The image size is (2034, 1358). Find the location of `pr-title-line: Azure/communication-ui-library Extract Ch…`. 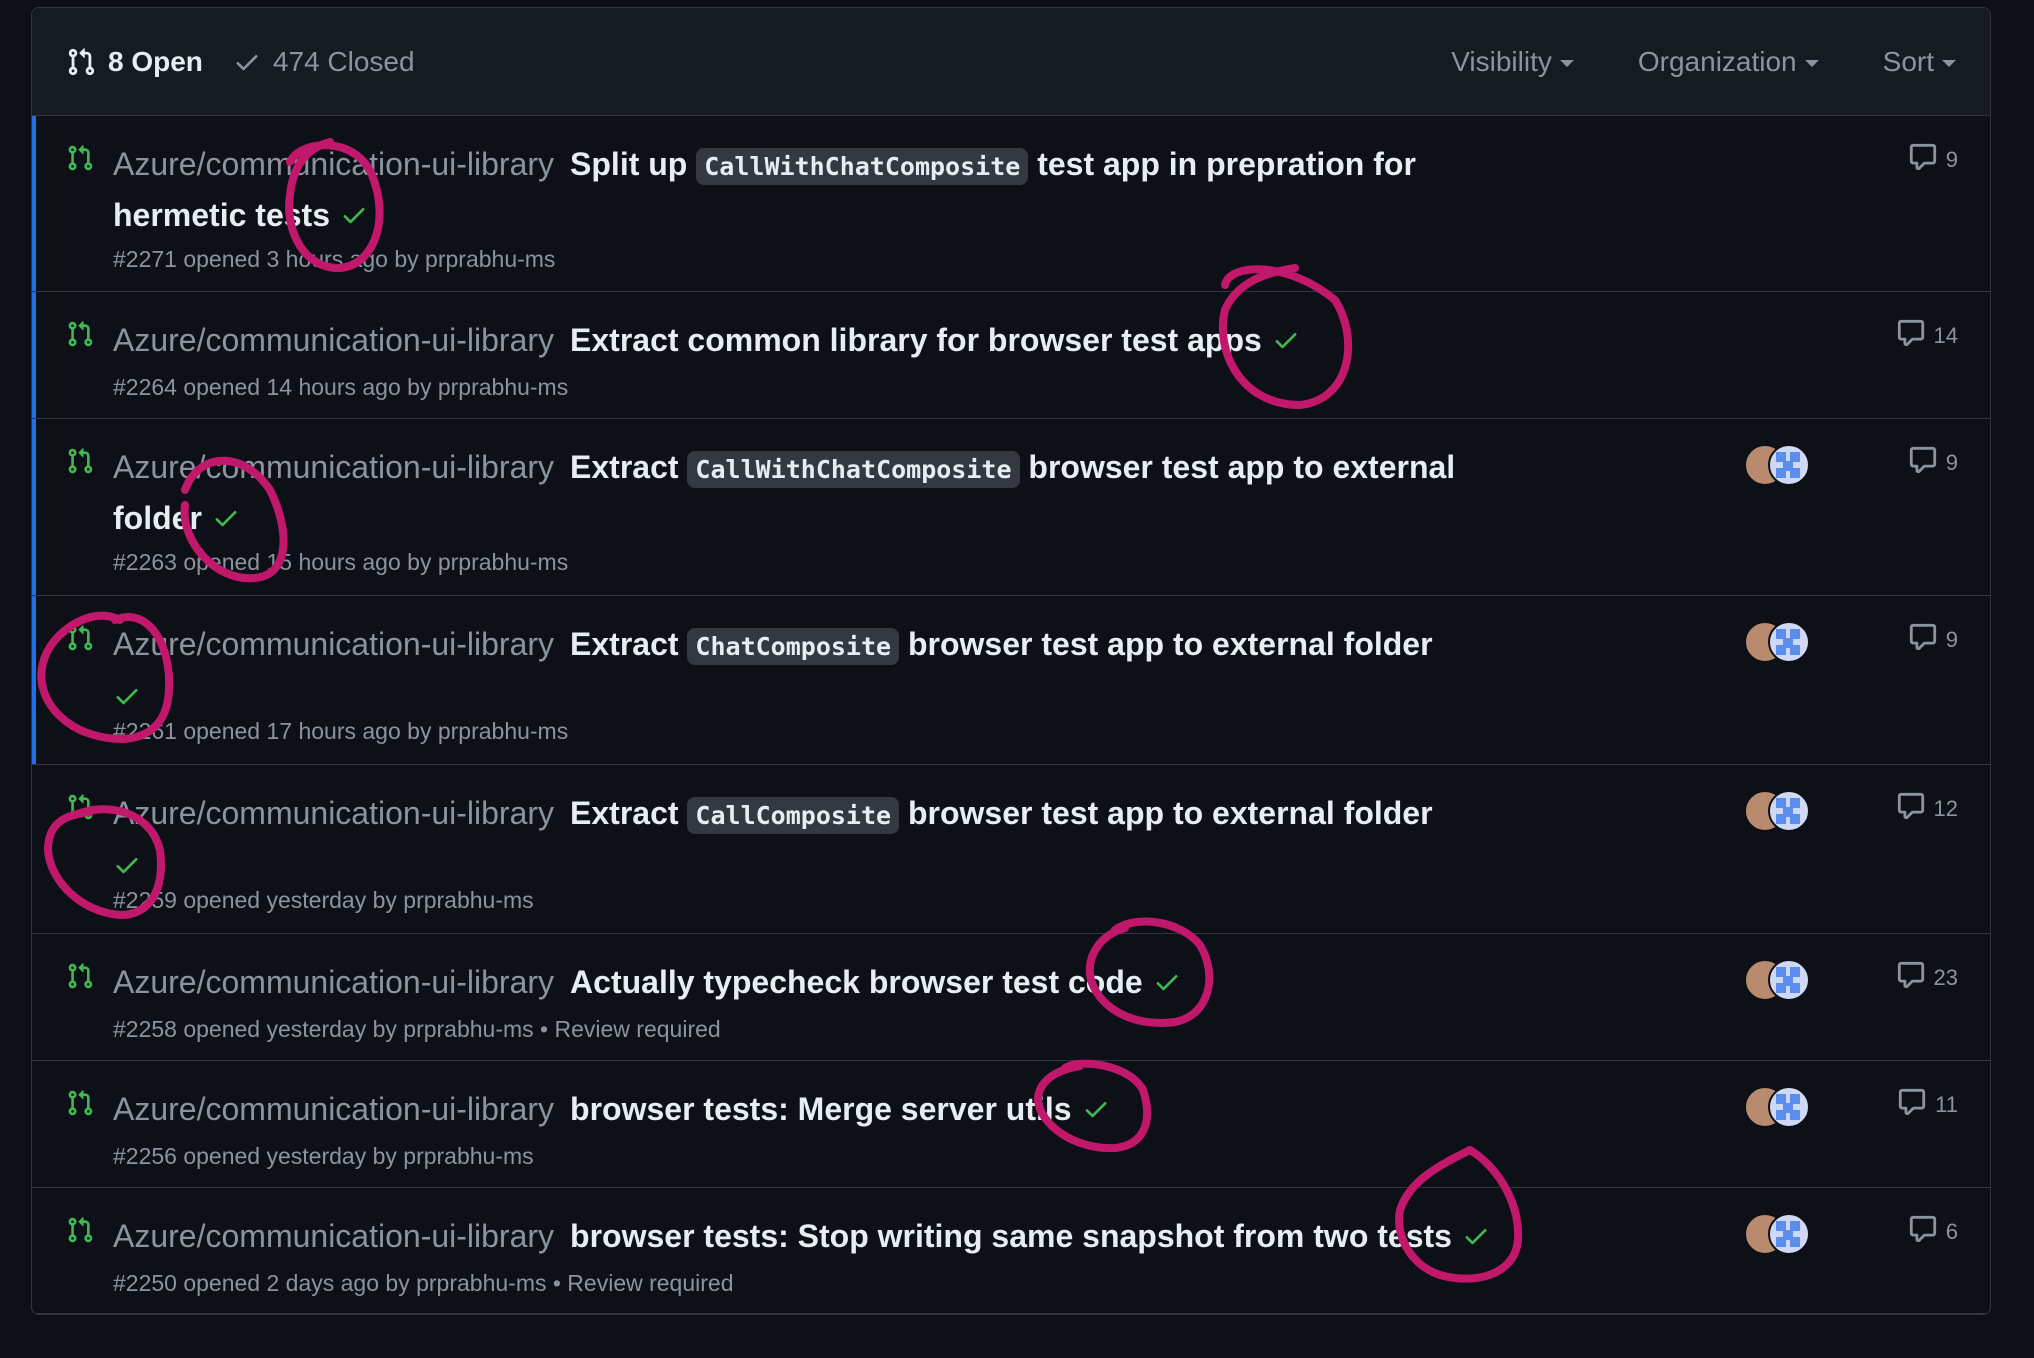

pr-title-line: Azure/communication-ui-library Extract Ch… is located at coordinates (813, 671).